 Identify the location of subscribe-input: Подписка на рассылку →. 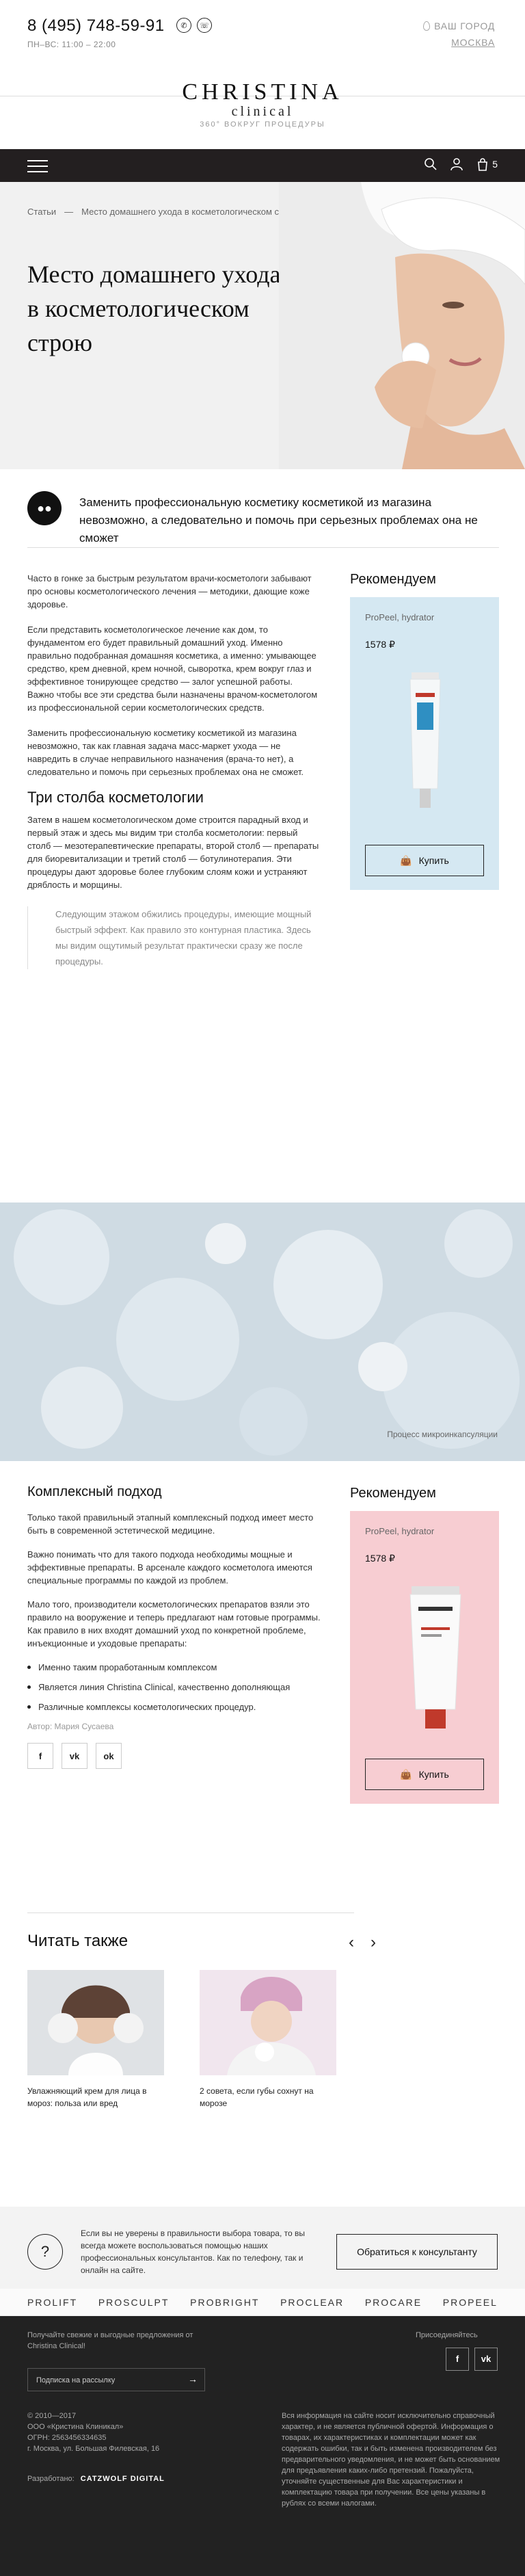
(116, 2379).